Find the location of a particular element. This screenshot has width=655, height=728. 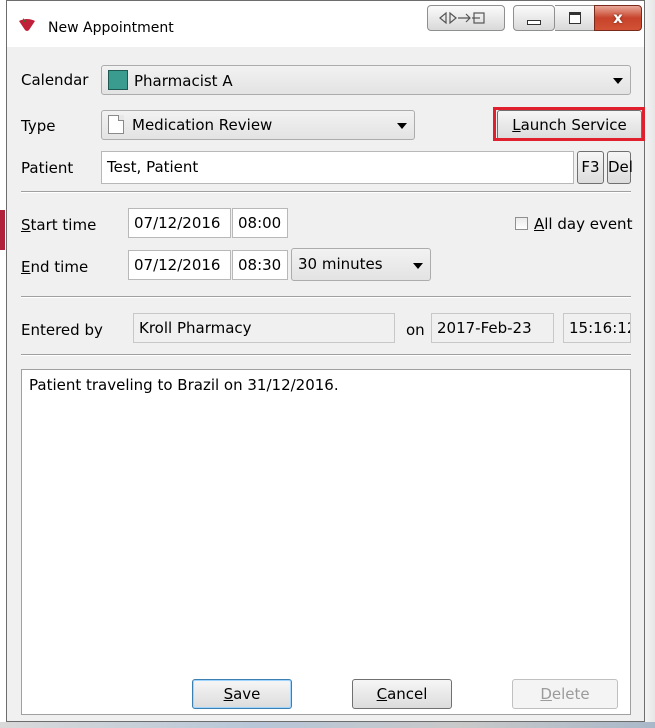

all-day-label: All day event is located at coordinates (583, 224).